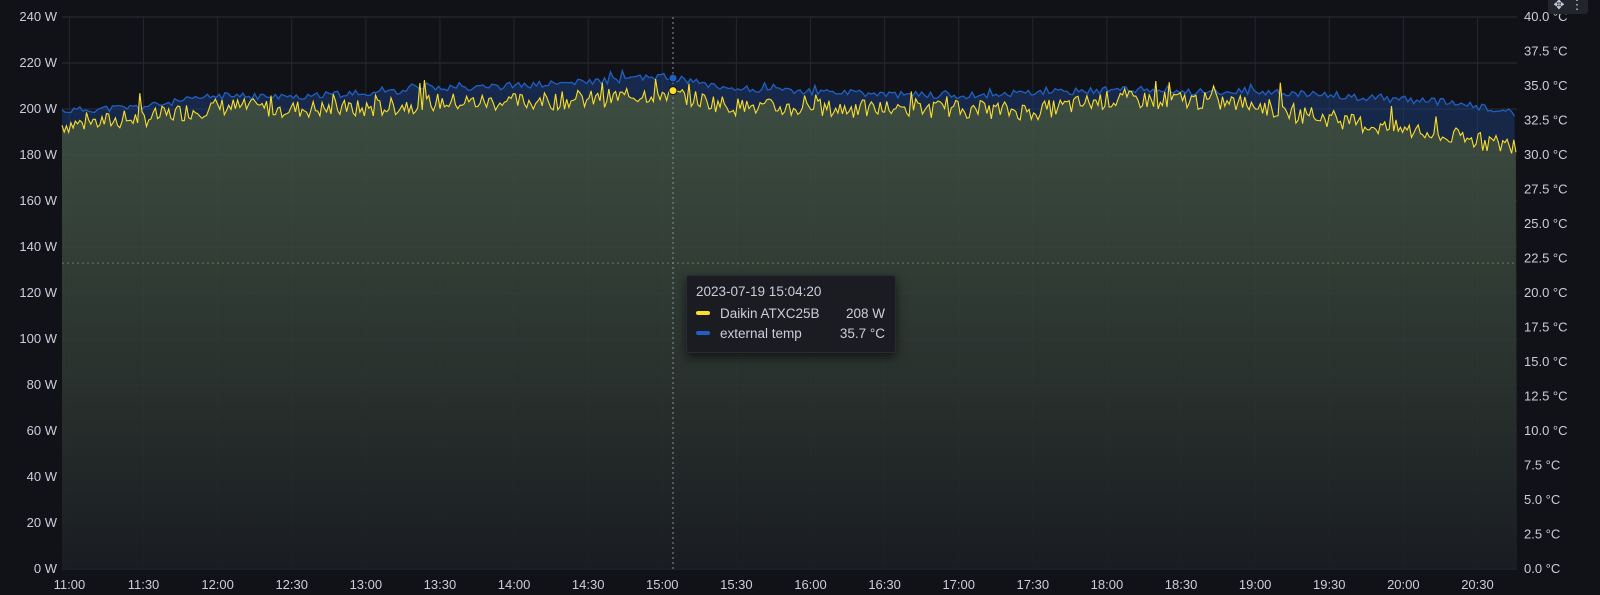  What do you see at coordinates (38, 154) in the screenshot?
I see `y-tick-label-left: 180 W` at bounding box center [38, 154].